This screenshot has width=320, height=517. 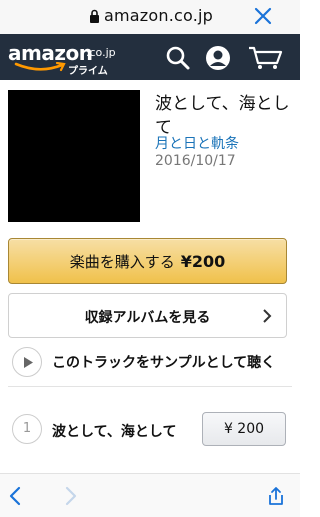 What do you see at coordinates (101, 52) in the screenshot?
I see `logo-tld: .co.jp` at bounding box center [101, 52].